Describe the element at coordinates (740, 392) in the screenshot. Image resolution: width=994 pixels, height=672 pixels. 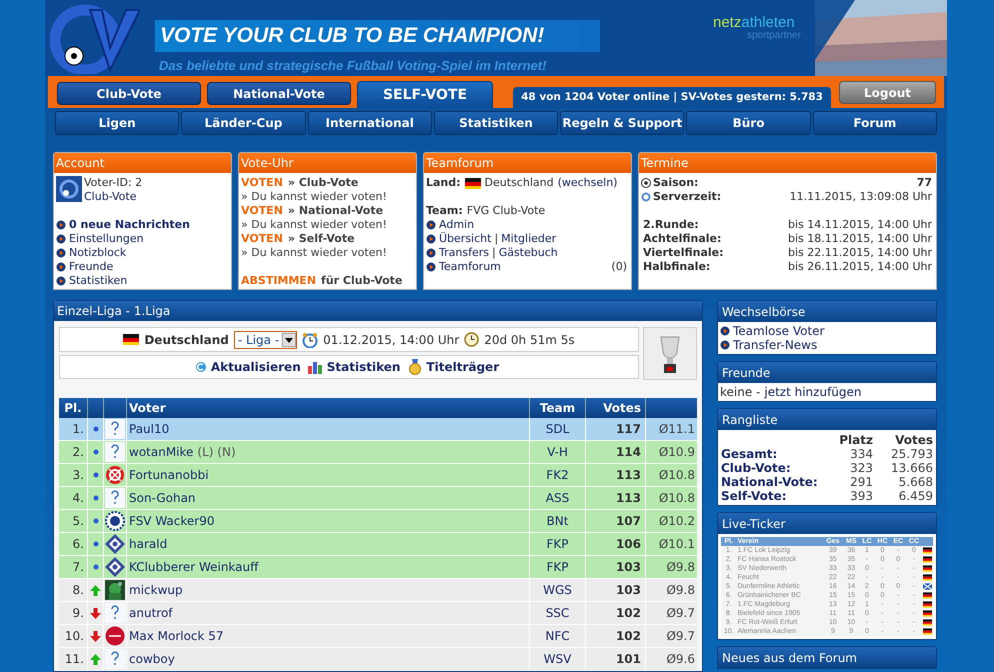
I see `empty-text: keine -` at that location.